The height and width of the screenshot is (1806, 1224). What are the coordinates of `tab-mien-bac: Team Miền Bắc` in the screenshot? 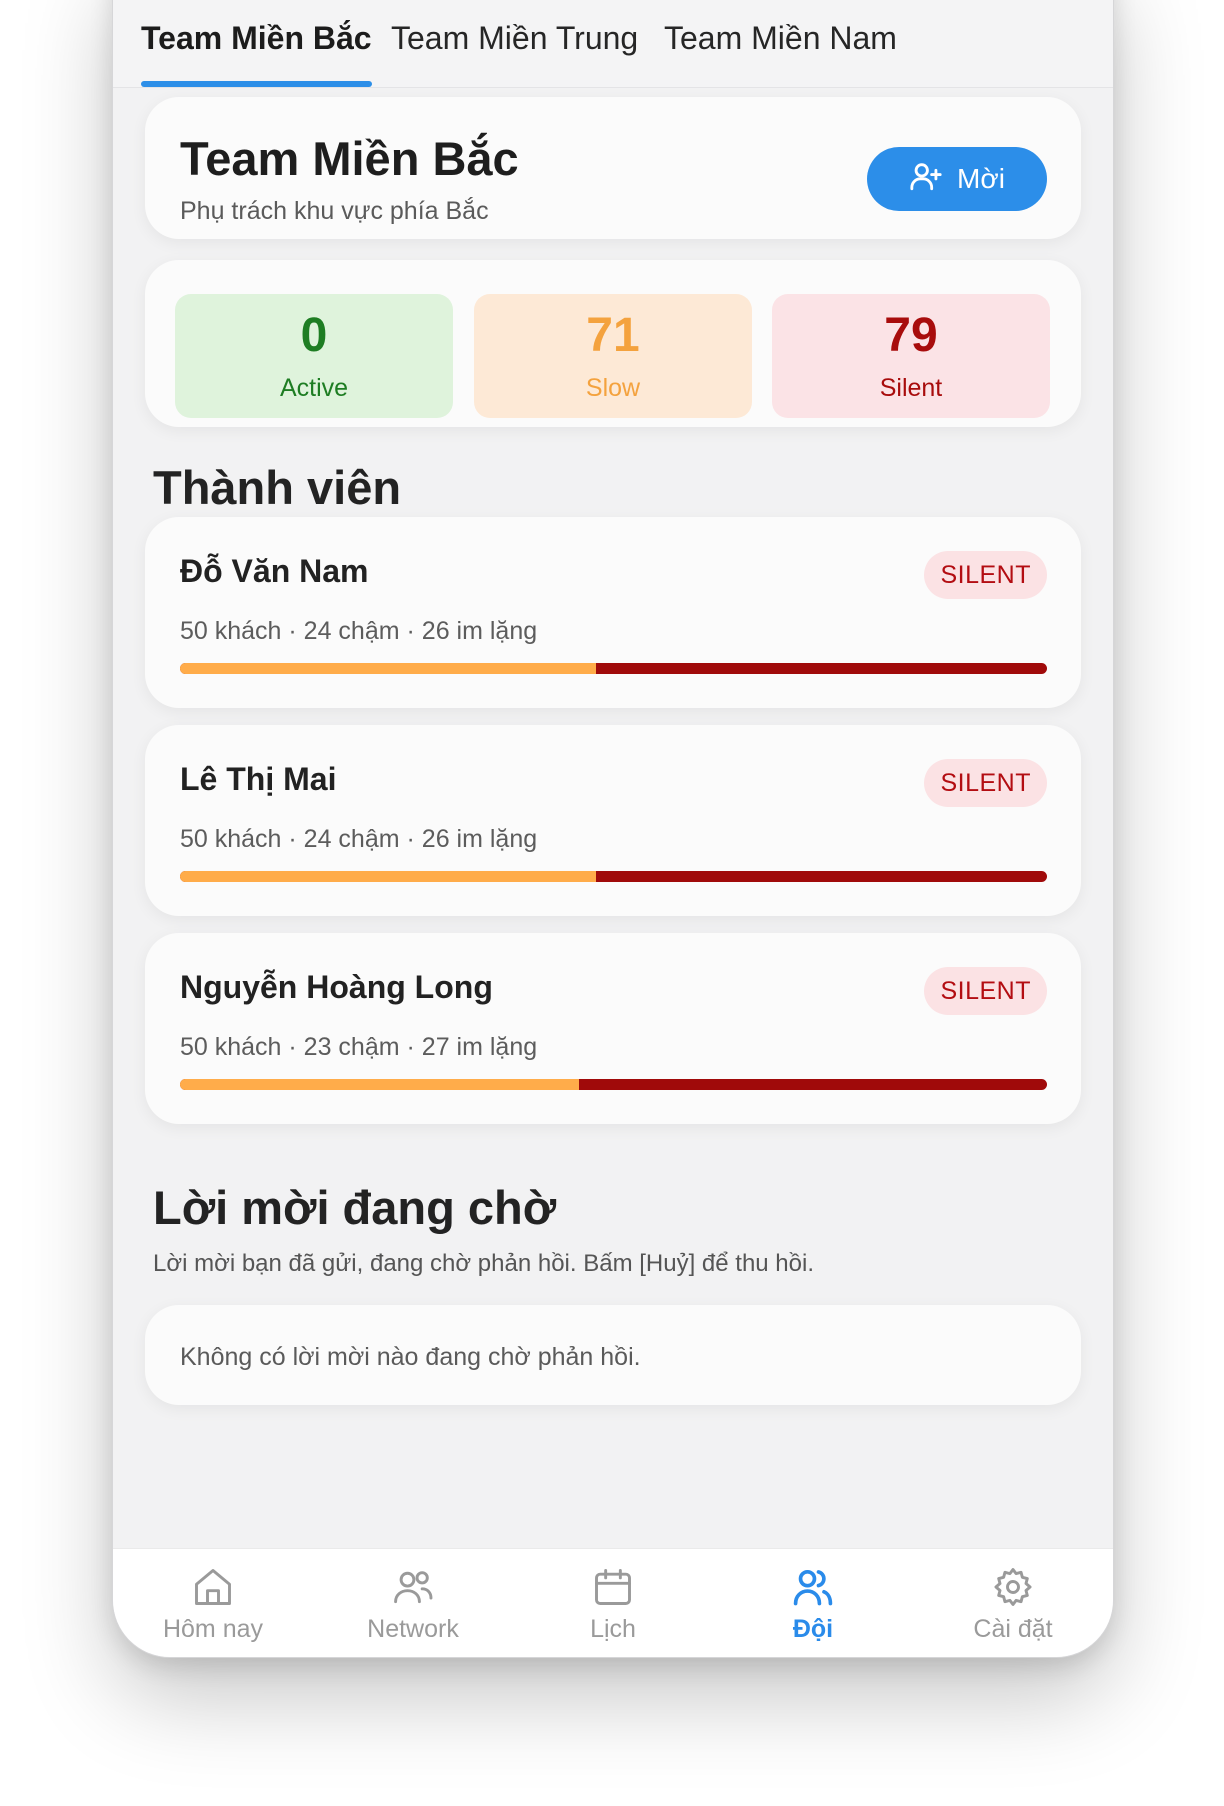 It's located at (256, 43).